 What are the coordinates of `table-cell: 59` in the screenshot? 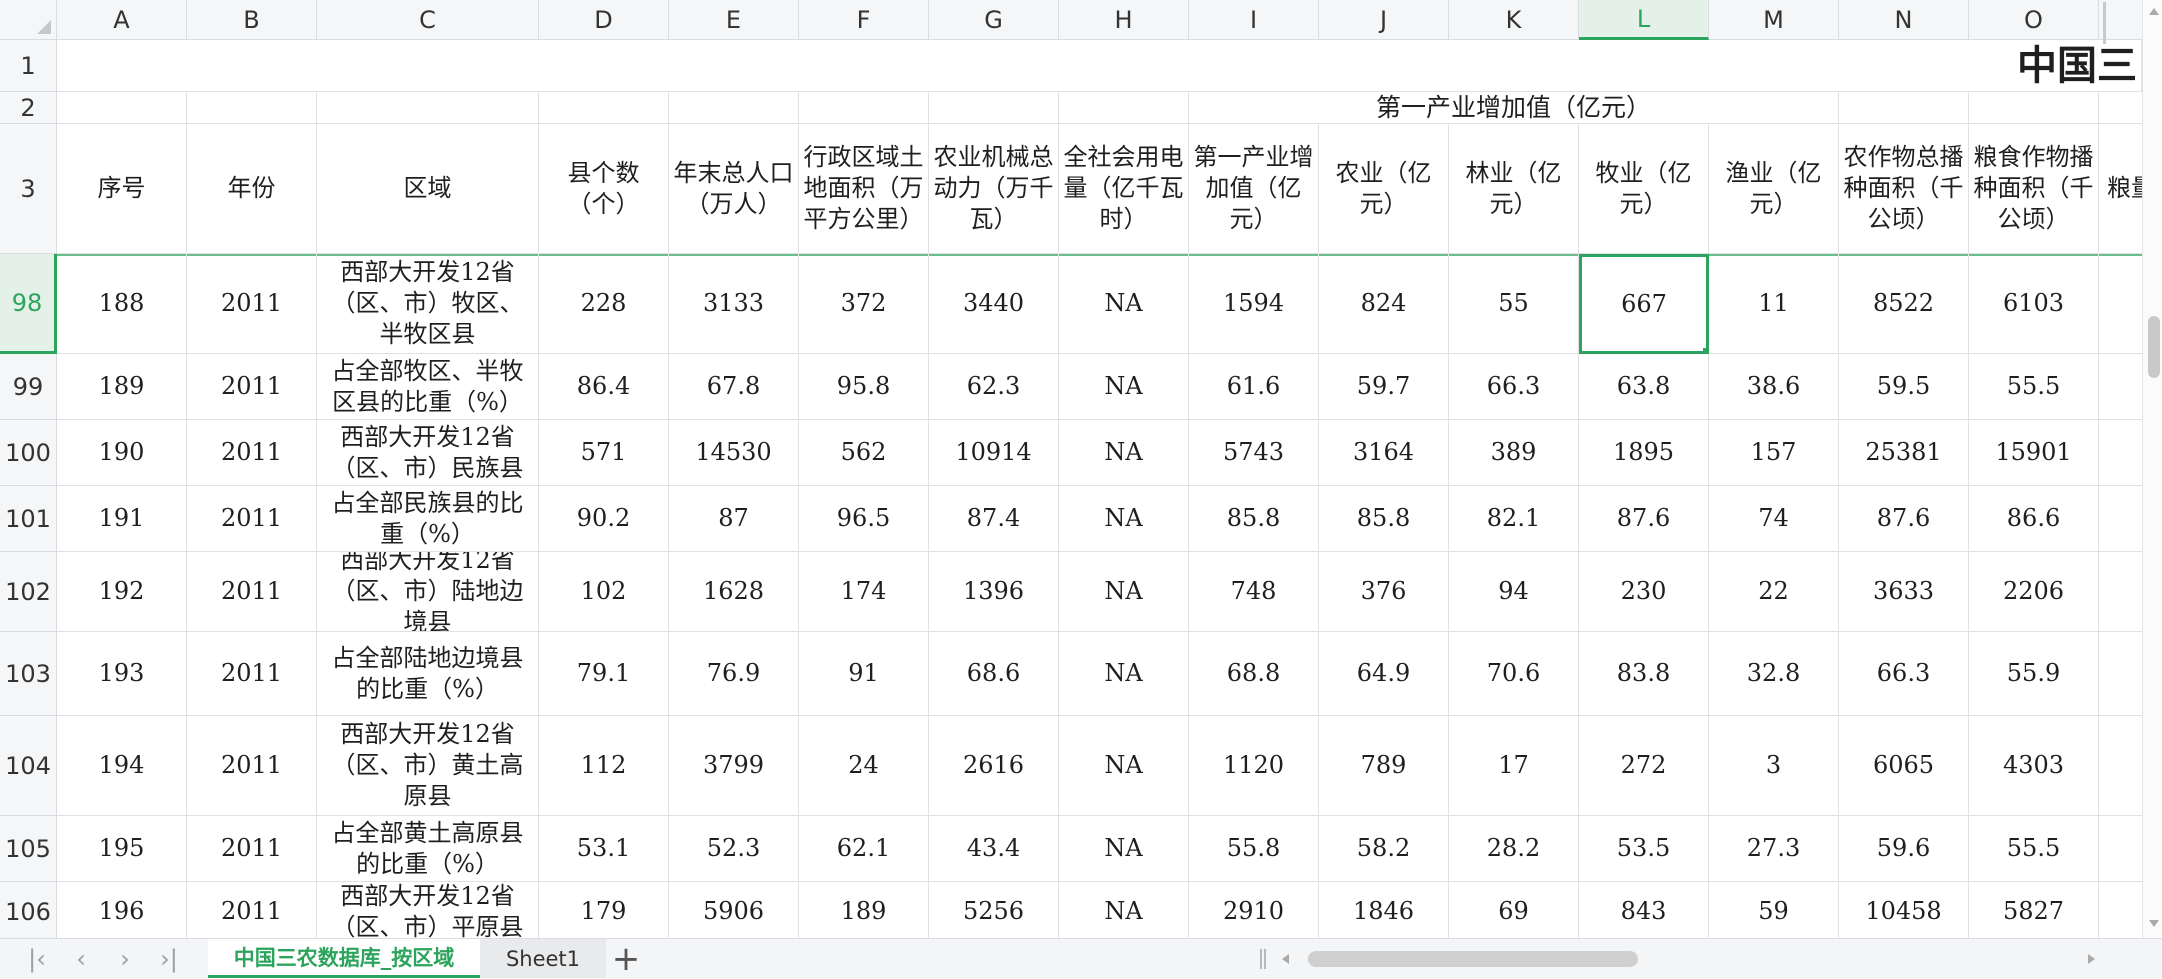 It's located at (1774, 910).